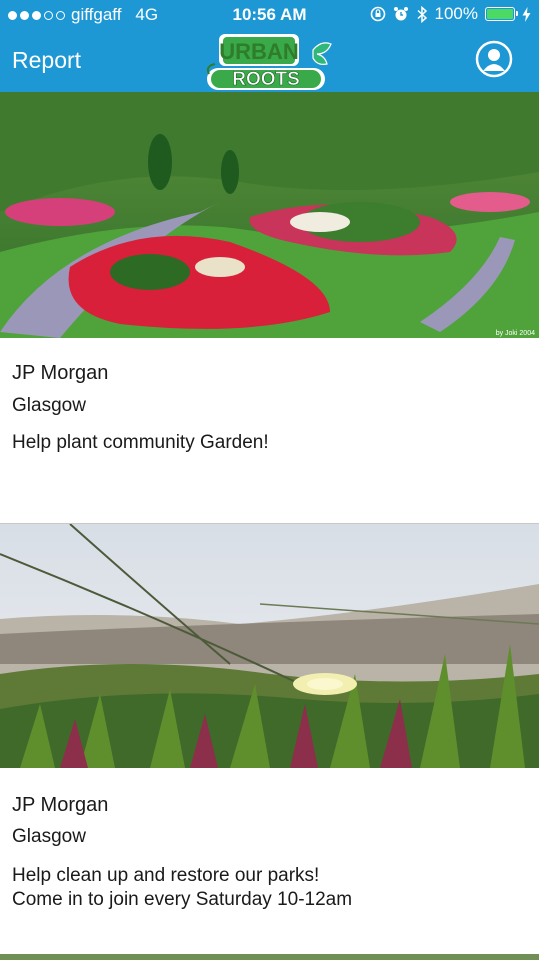 The image size is (539, 960). What do you see at coordinates (140, 442) in the screenshot?
I see `card-description: Help plant community Garden!` at bounding box center [140, 442].